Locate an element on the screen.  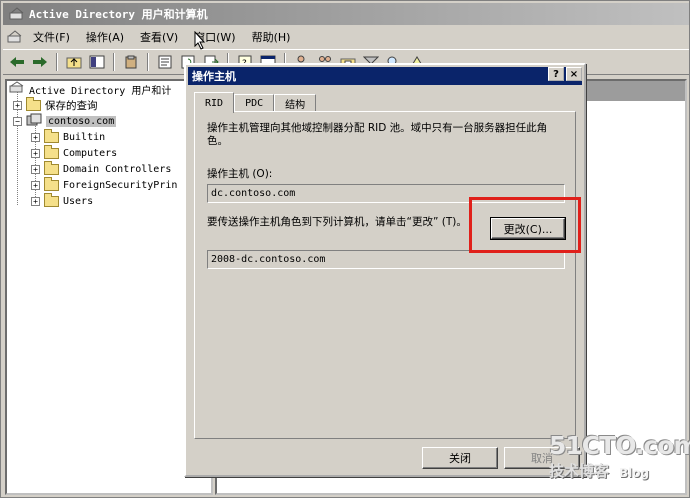
tree-item-label: ForeignSecurityPrin is located at coordinates (120, 185).